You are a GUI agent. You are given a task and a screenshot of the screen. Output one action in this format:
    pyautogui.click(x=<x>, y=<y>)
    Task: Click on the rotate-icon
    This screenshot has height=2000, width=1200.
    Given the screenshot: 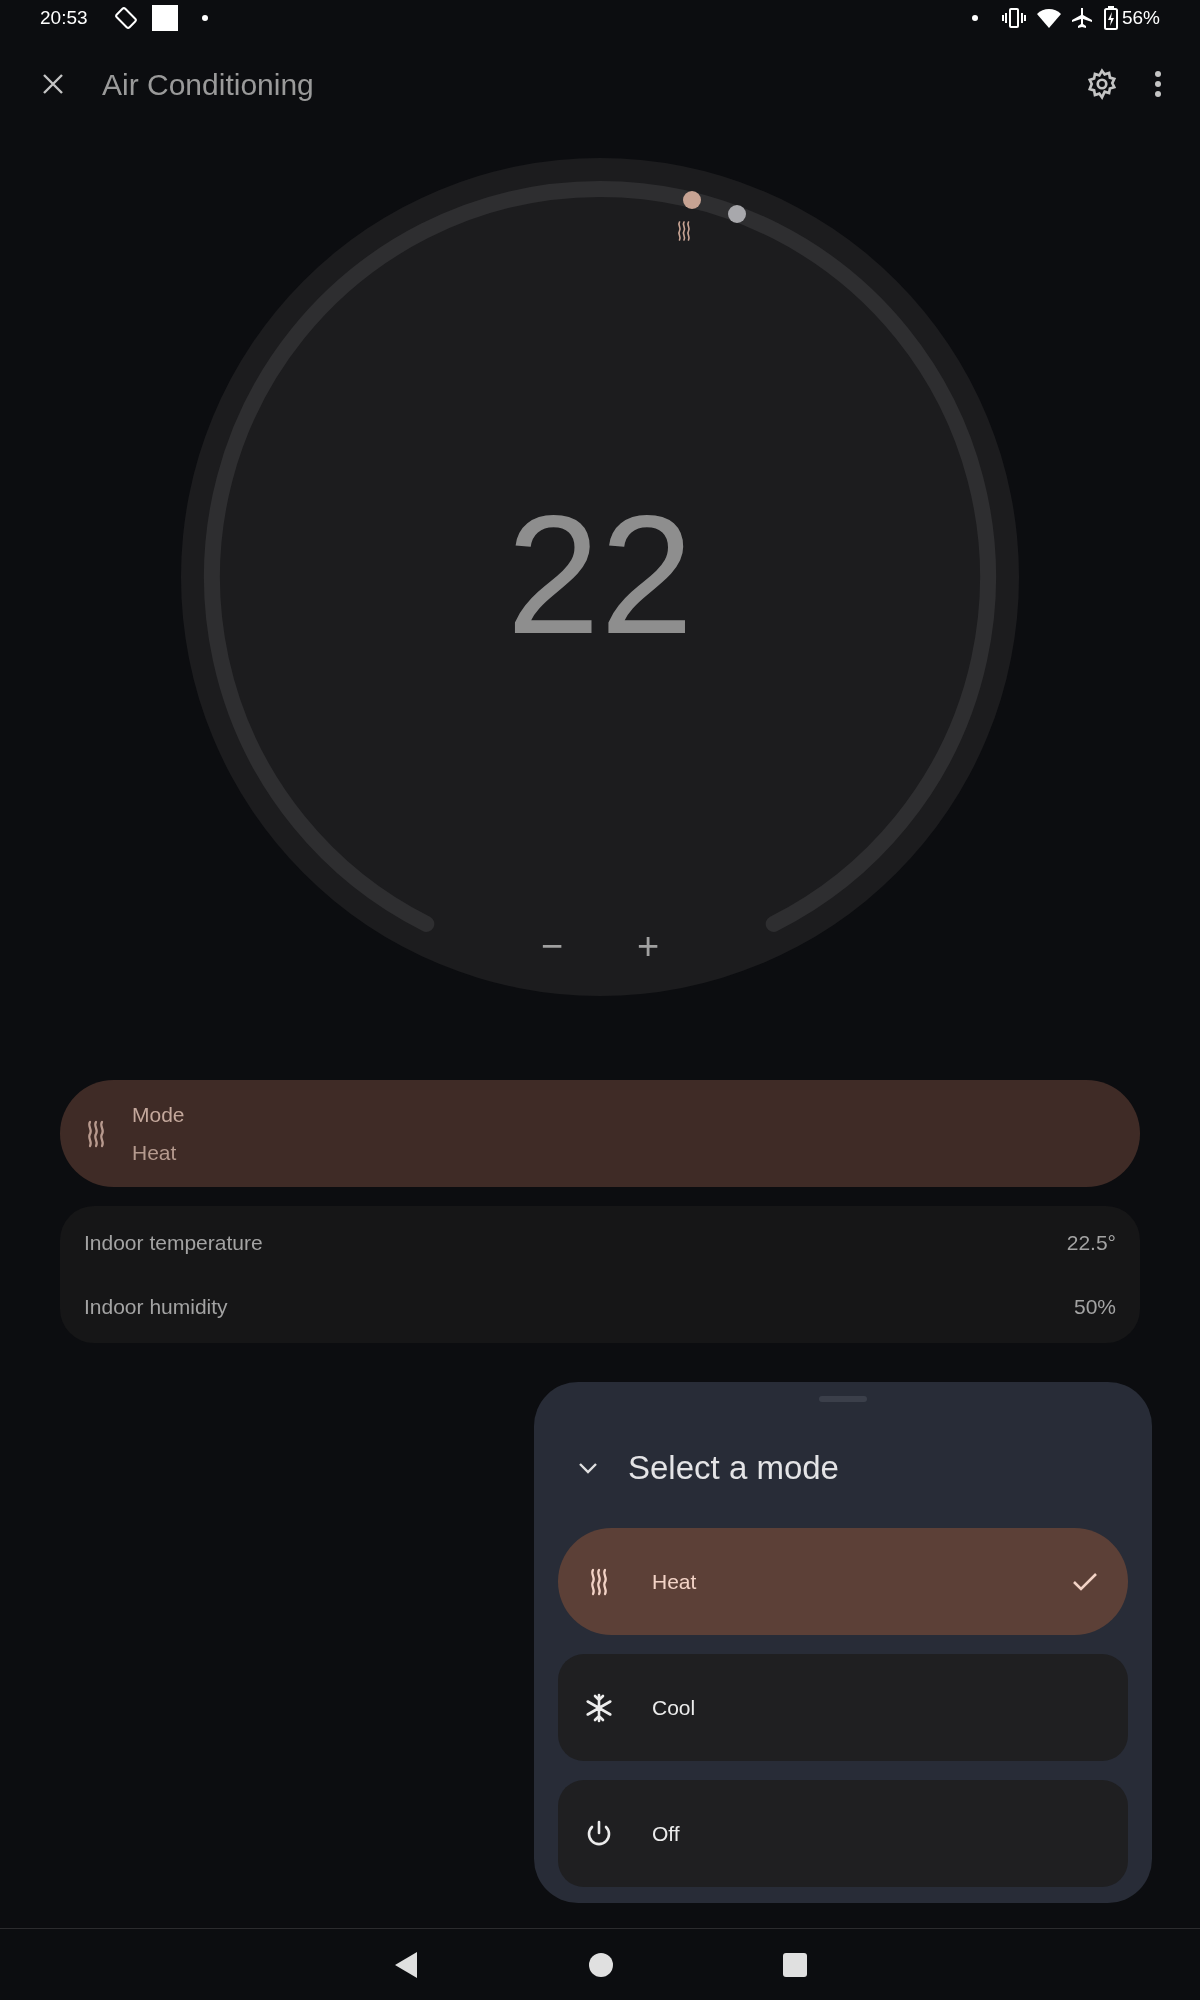 What is the action you would take?
    pyautogui.click(x=125, y=18)
    